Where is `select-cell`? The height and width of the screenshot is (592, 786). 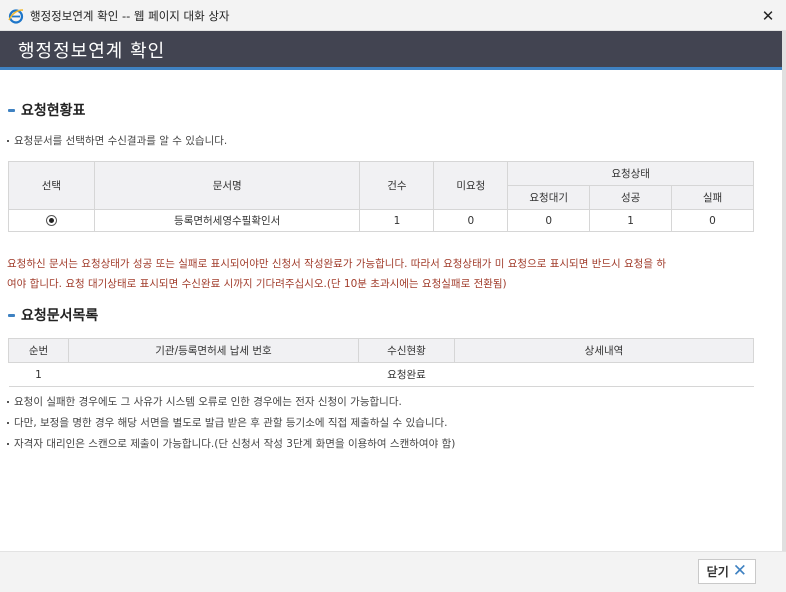
select-cell is located at coordinates (51, 220).